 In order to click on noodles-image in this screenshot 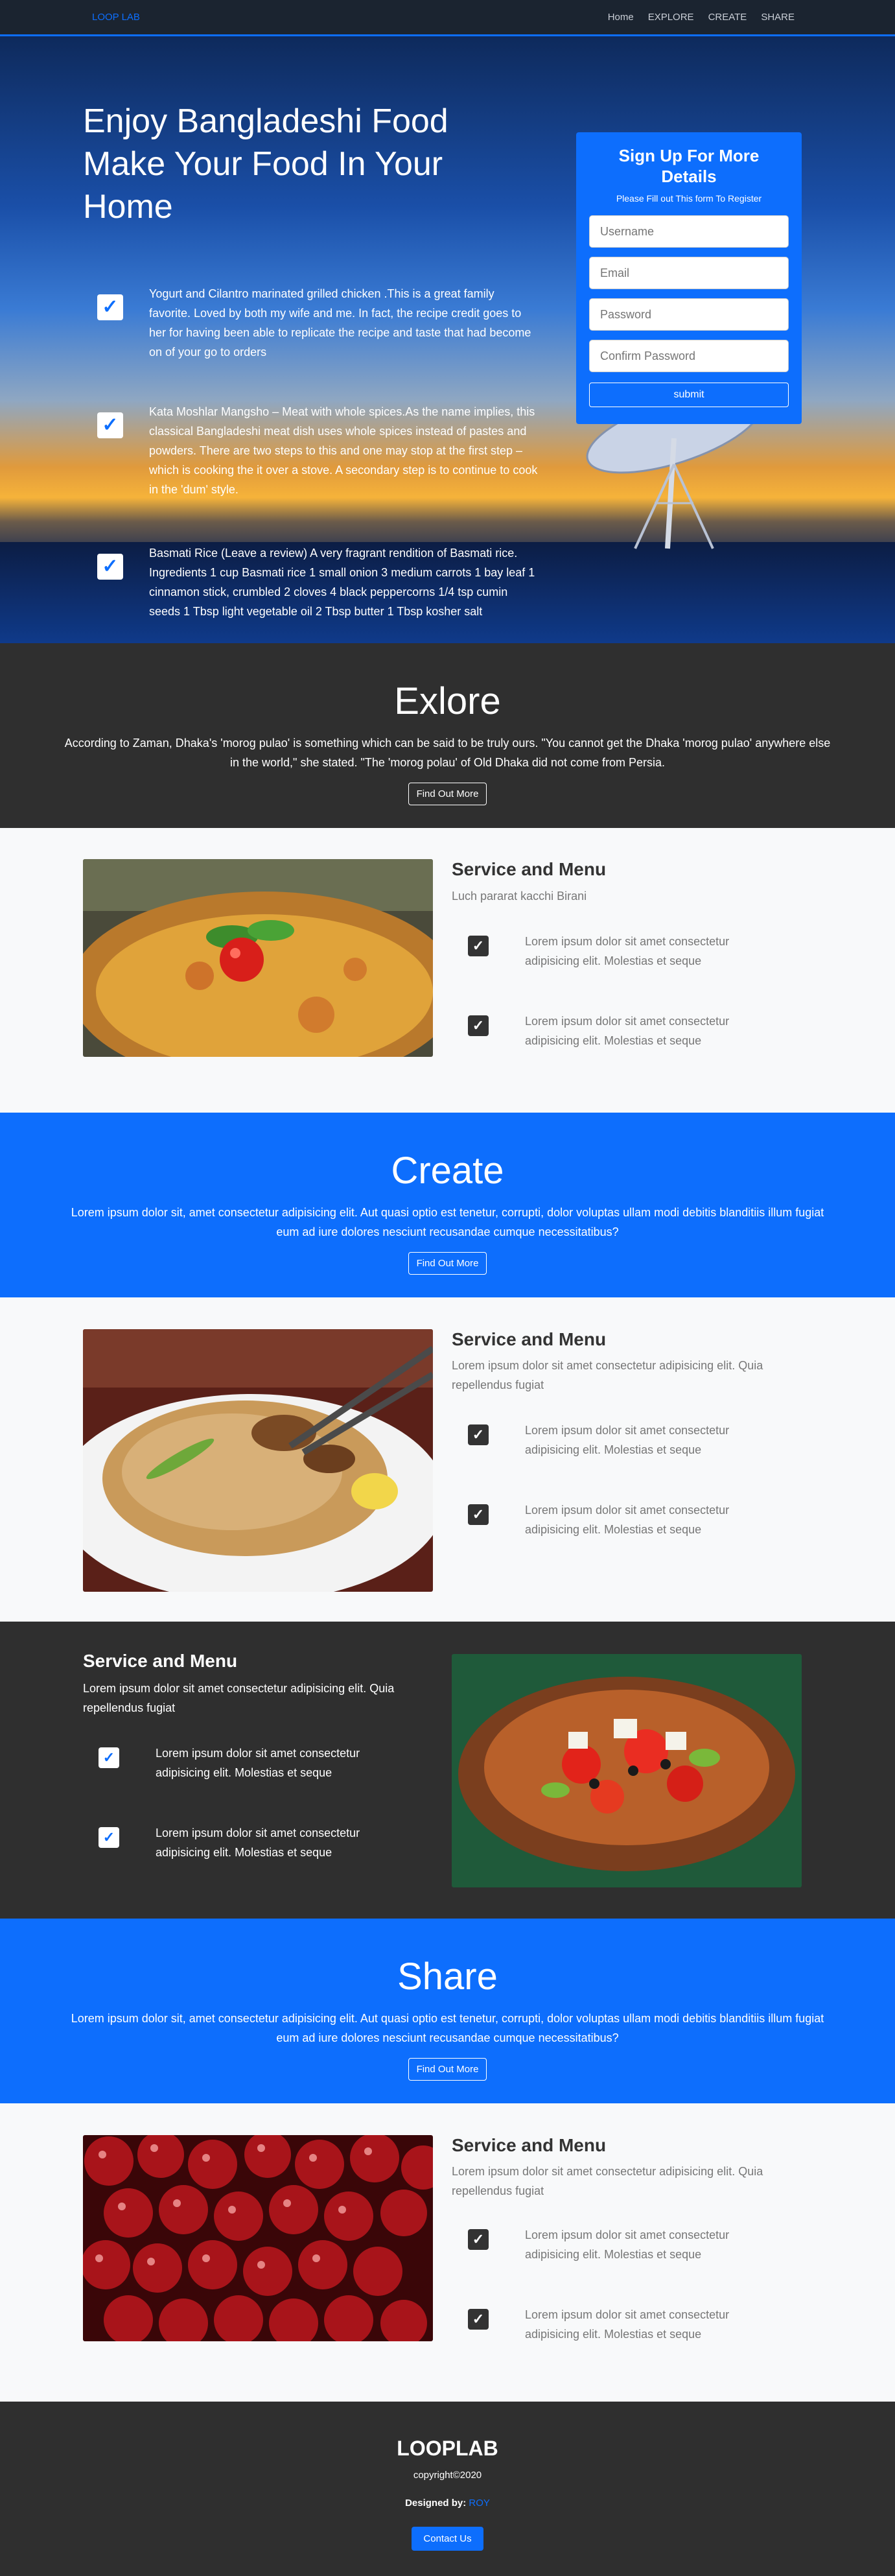, I will do `click(258, 1460)`.